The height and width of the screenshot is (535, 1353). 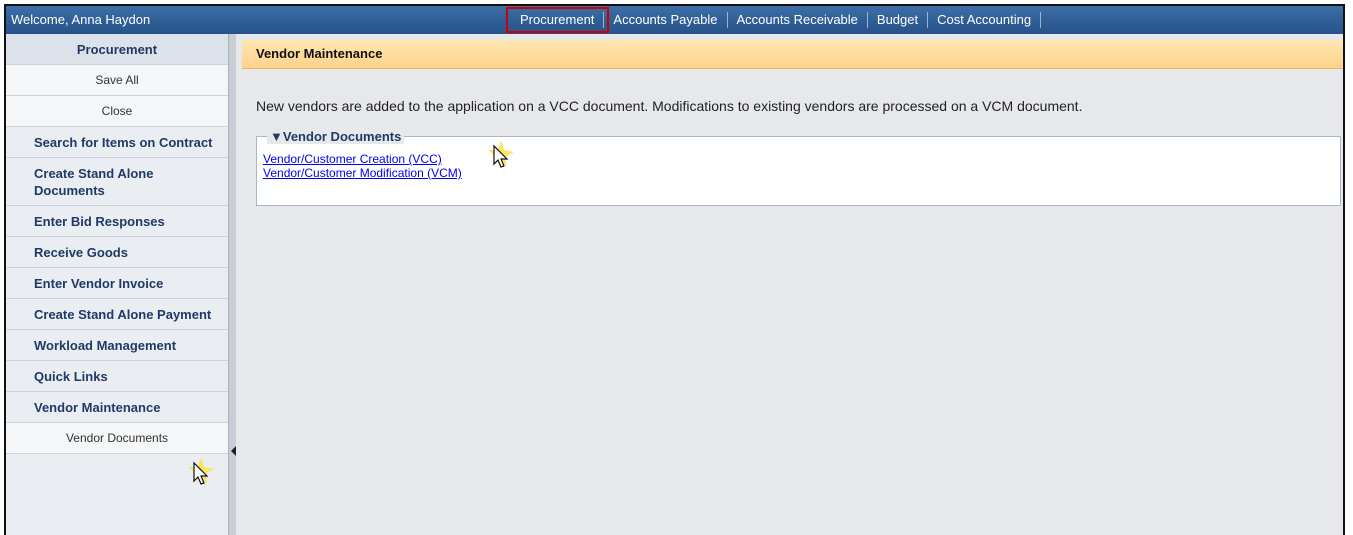 What do you see at coordinates (117, 314) in the screenshot?
I see `sidebar-item-create-stand-alone-payment: Create Stand Alone Payment` at bounding box center [117, 314].